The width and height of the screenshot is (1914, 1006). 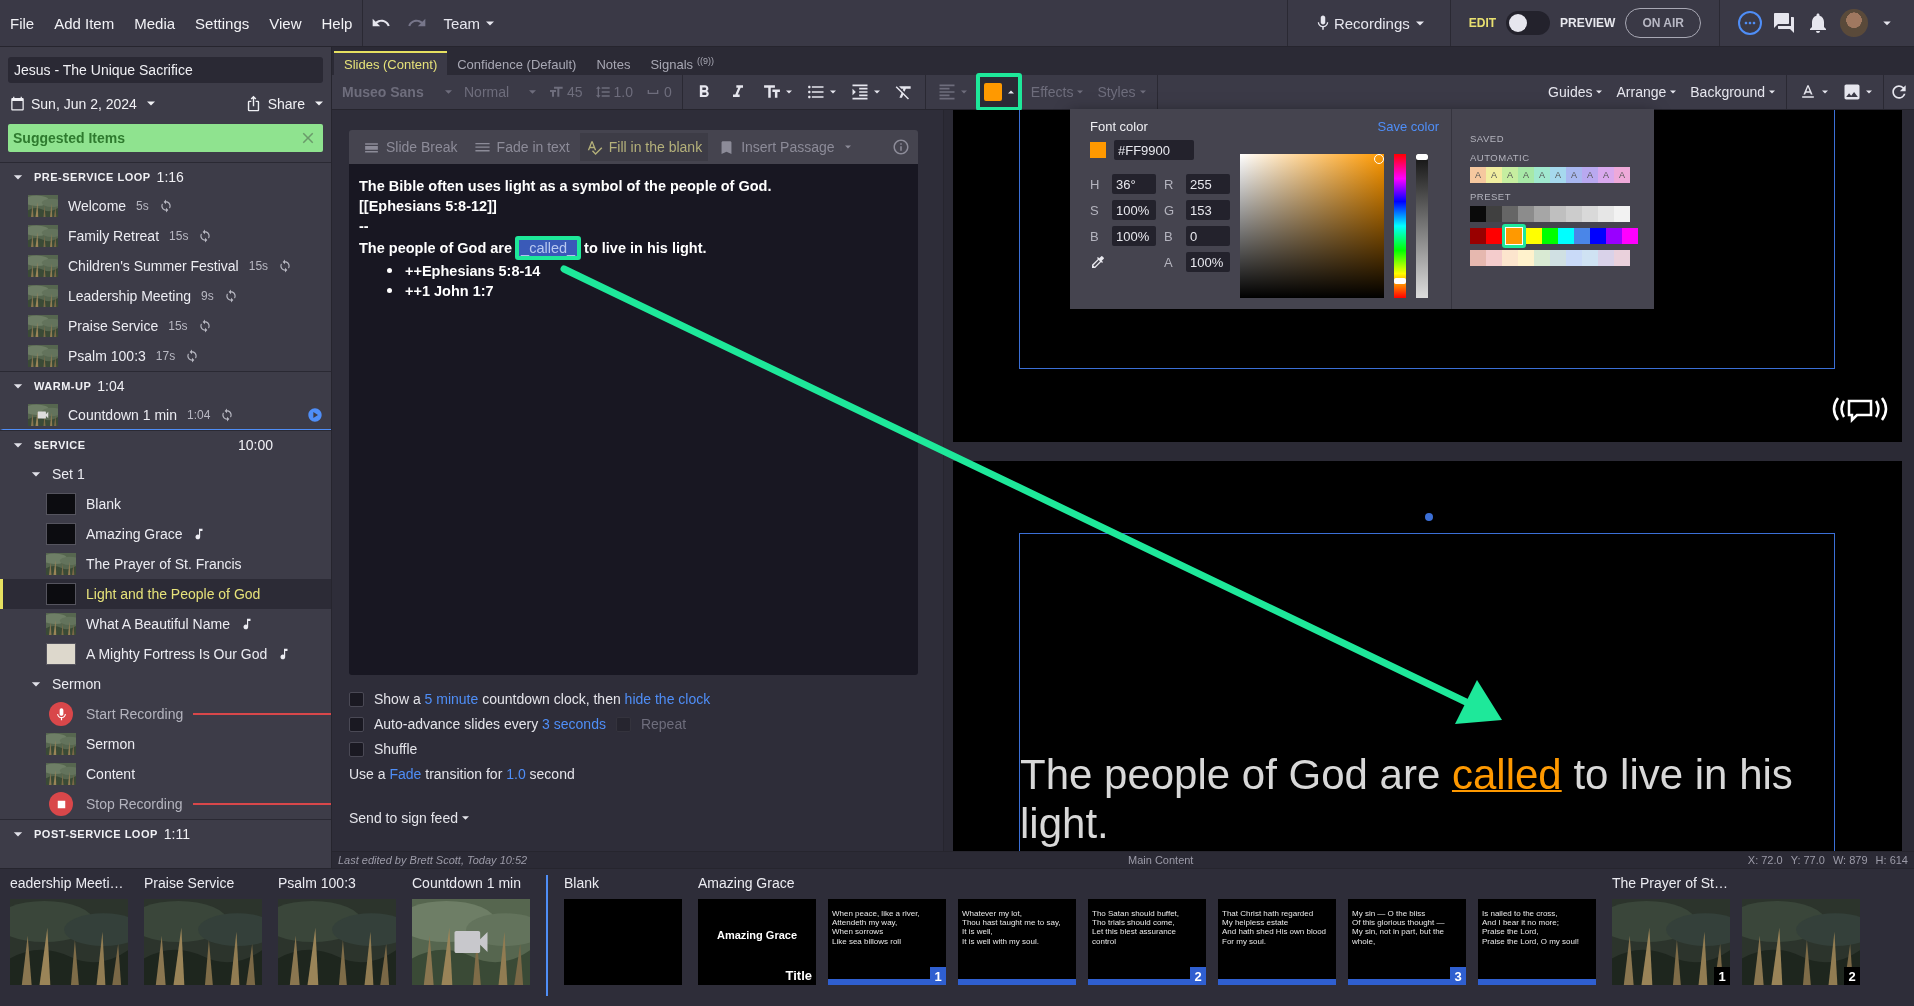 I want to click on slide-thumbnail: Amazing Grace Title, so click(x=757, y=942).